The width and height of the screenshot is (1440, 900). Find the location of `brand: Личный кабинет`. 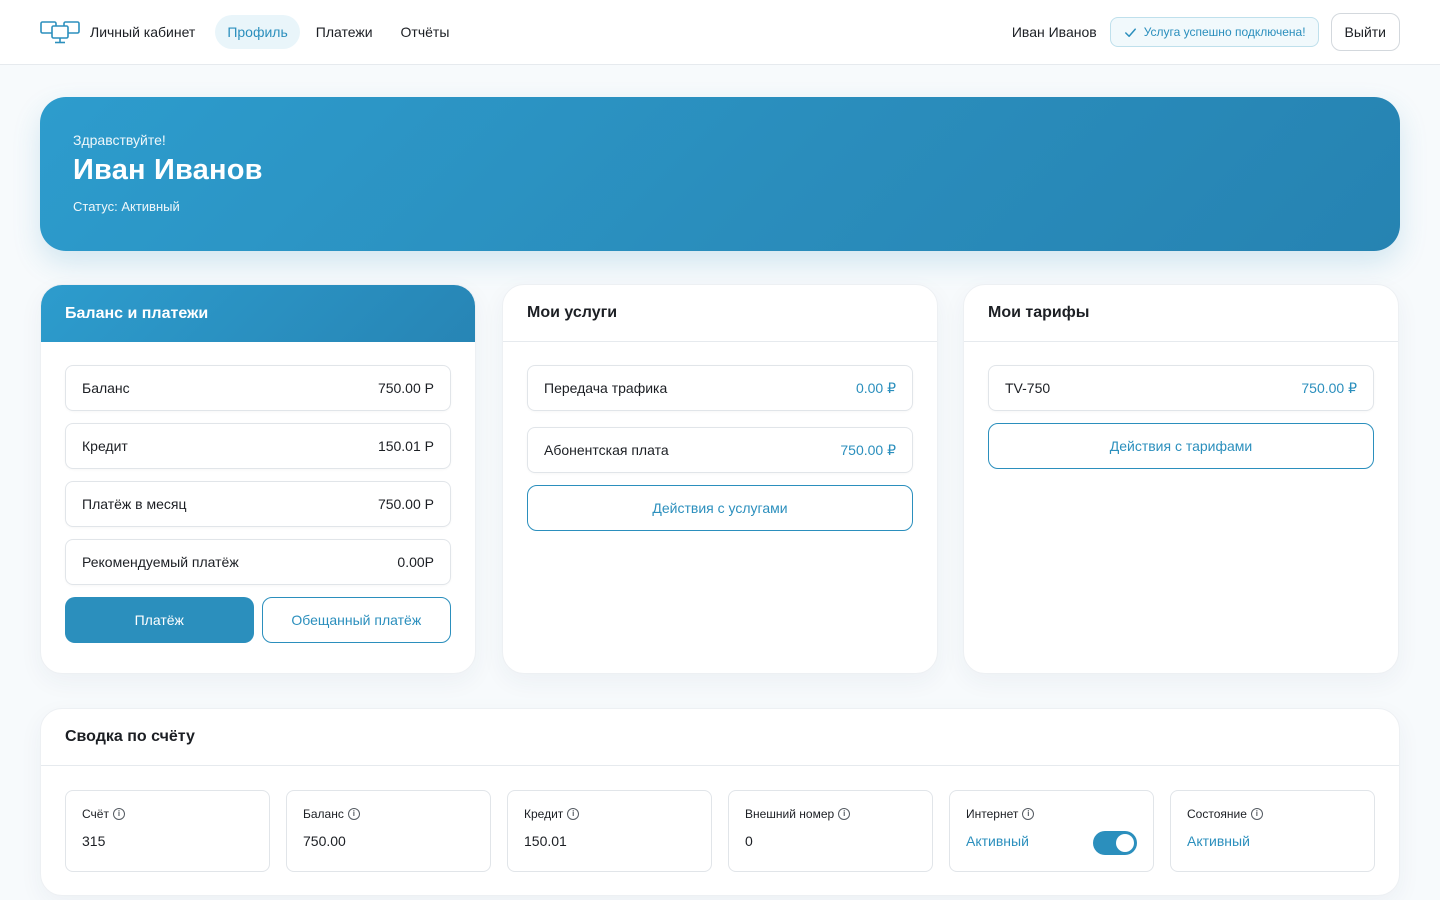

brand: Личный кабинет is located at coordinates (117, 32).